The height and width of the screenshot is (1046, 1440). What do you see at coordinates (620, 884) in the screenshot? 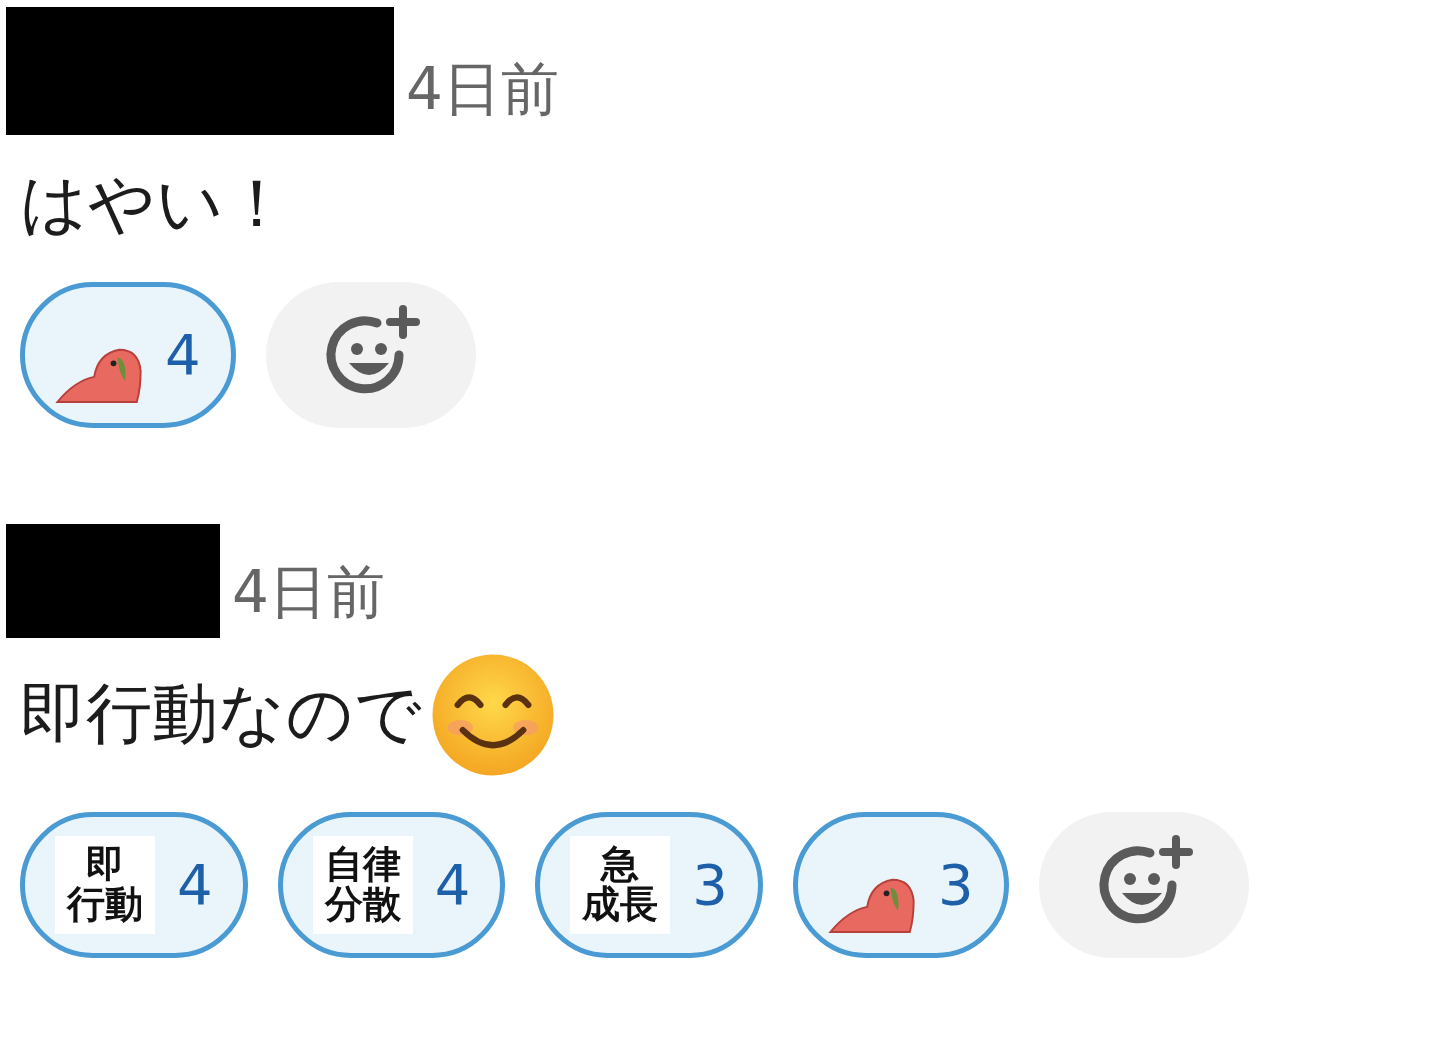
I see `text-emoji: 急 成長` at bounding box center [620, 884].